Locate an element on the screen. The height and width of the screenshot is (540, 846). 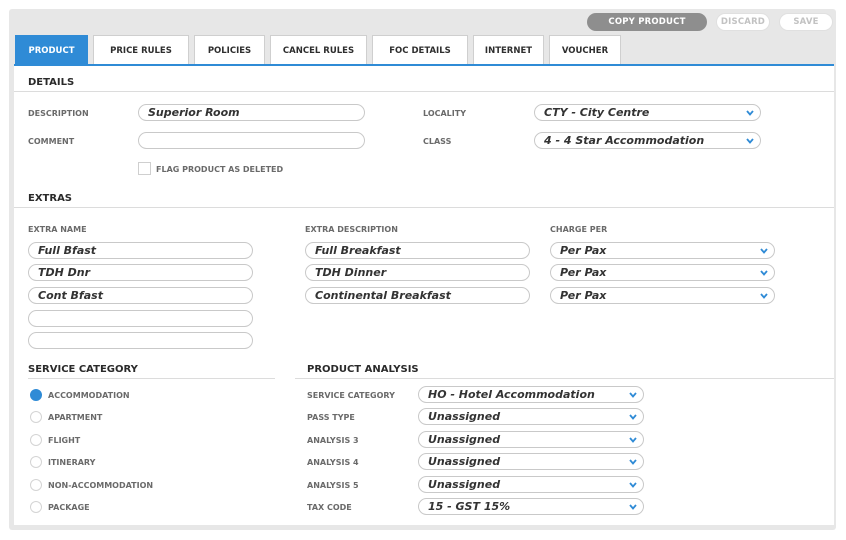
tab-cancel-rules: CANCEL RULES is located at coordinates (318, 50).